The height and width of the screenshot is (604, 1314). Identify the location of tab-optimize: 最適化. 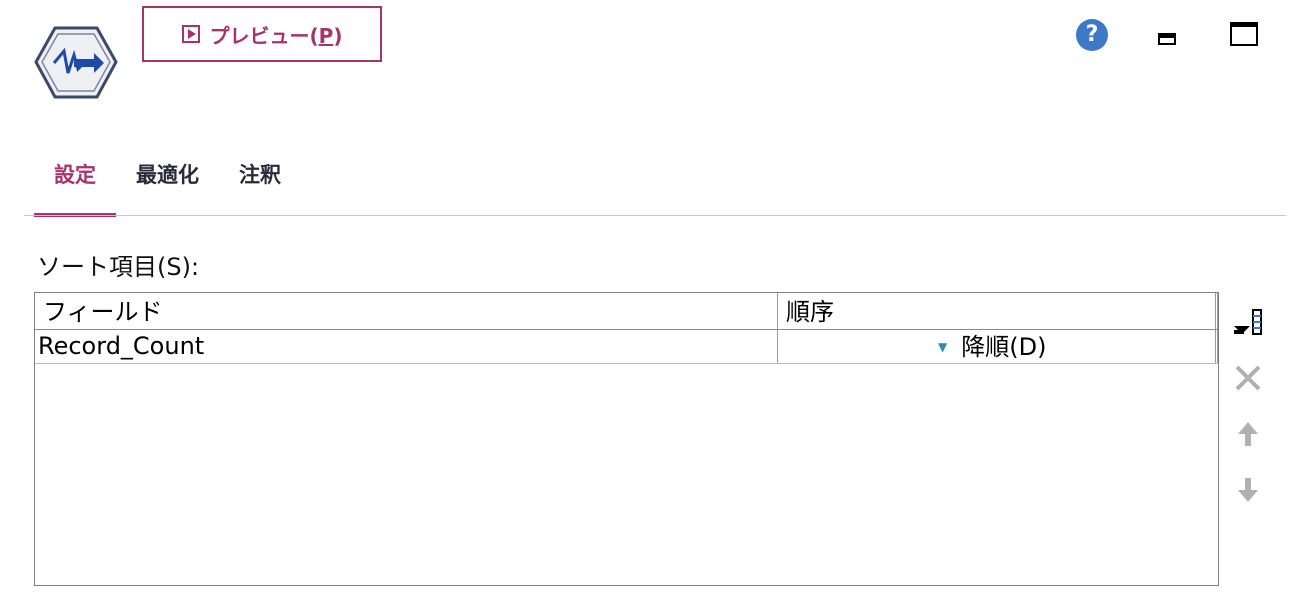
(167, 174).